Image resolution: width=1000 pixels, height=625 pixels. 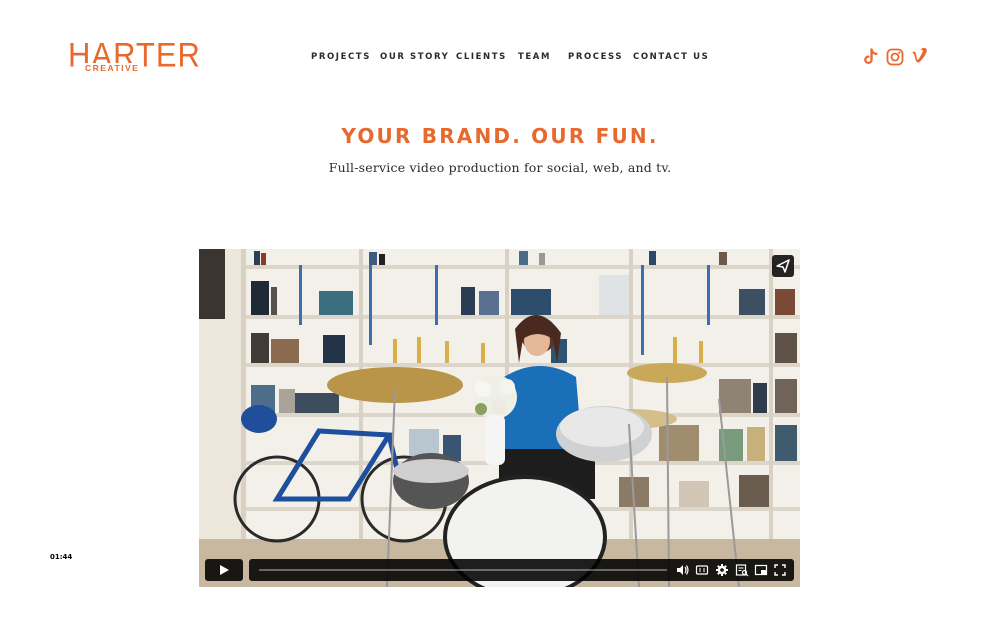 I want to click on nav-item-contact-us: CONTACT US, so click(x=671, y=57).